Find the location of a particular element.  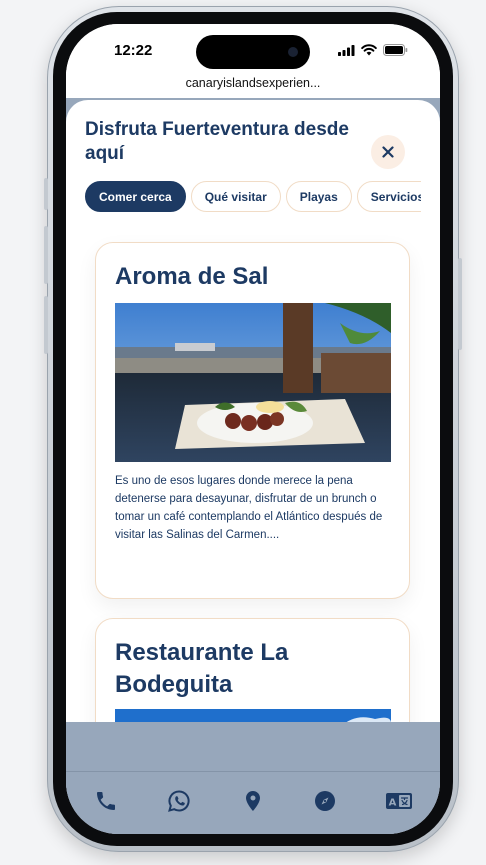

tab-servicios: Servicios is located at coordinates (388, 196).